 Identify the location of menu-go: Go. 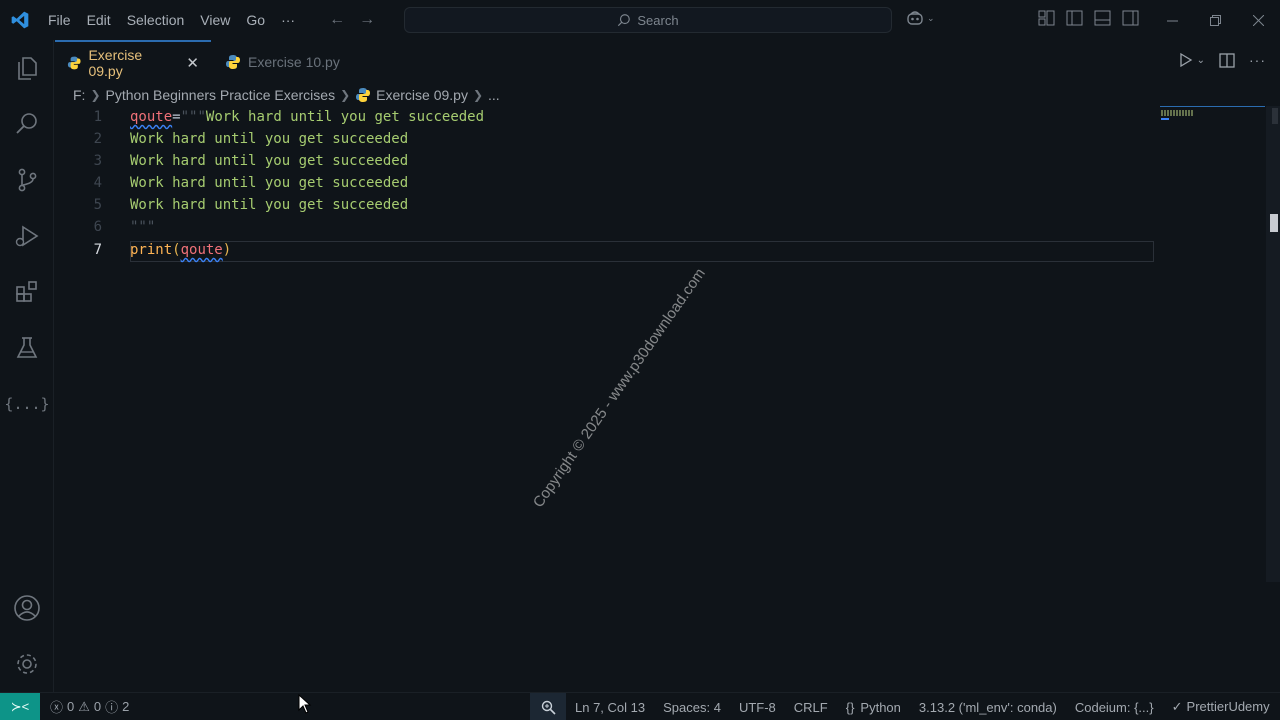
(255, 20).